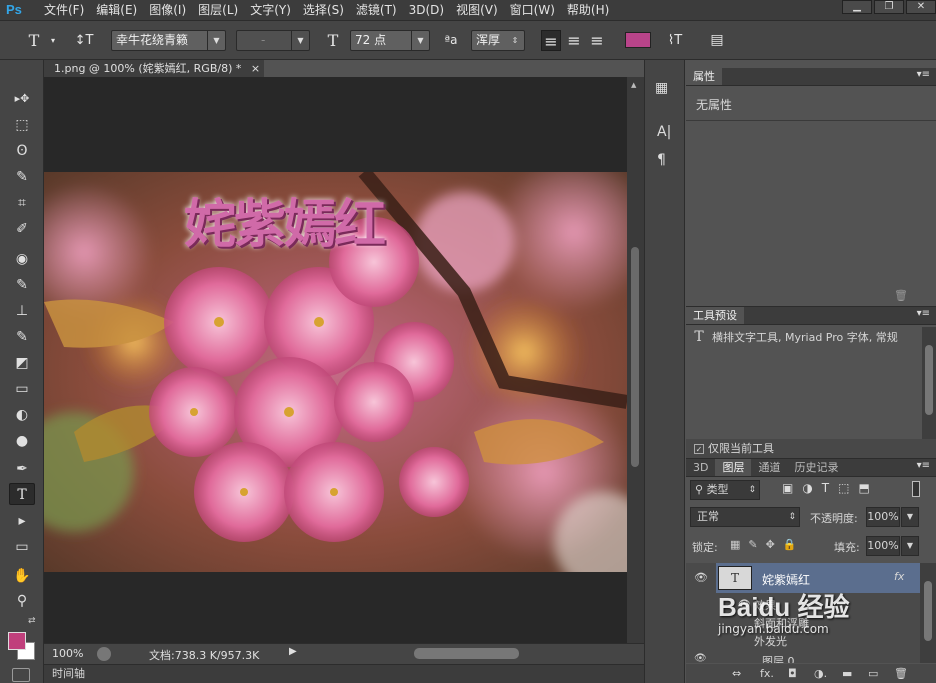  What do you see at coordinates (847, 673) in the screenshot?
I see `new-group-icon: ▬` at bounding box center [847, 673].